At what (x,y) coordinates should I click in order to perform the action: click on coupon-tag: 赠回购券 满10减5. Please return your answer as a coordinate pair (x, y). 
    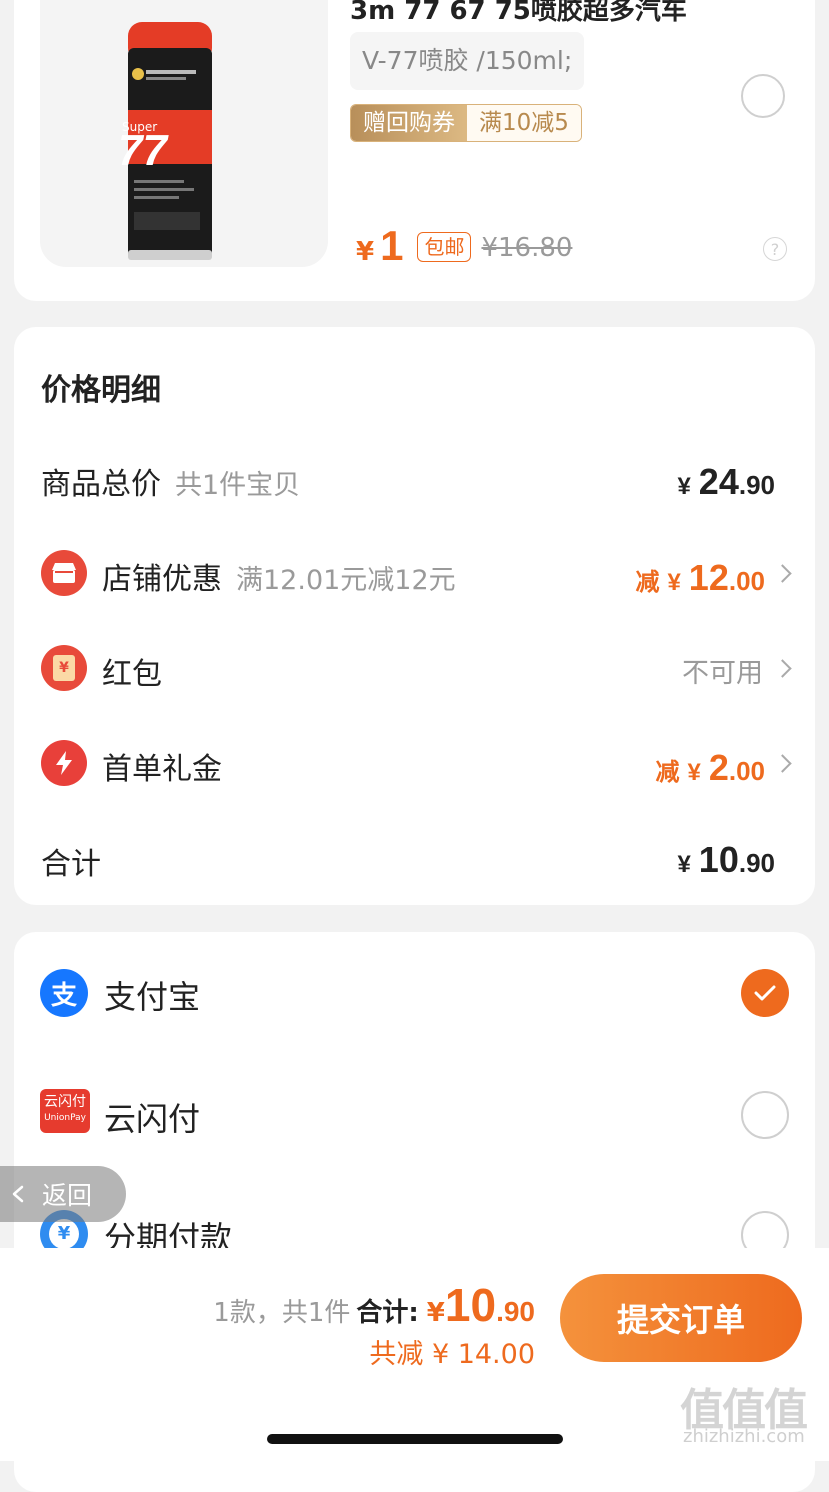
    Looking at the image, I should click on (466, 123).